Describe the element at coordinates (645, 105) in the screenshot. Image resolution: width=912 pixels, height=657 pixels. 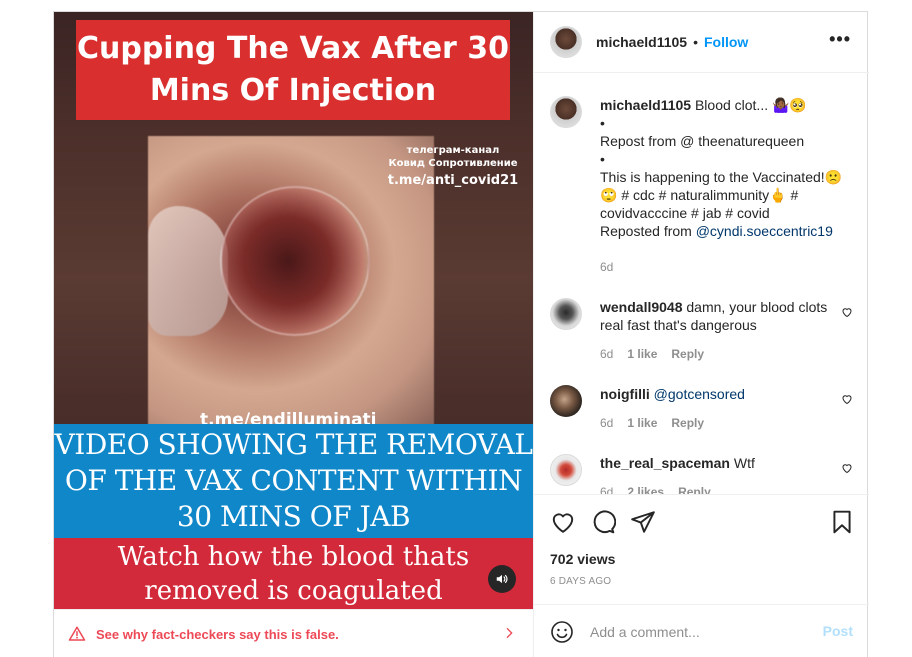
I see `caption-username: michaeld1105` at that location.